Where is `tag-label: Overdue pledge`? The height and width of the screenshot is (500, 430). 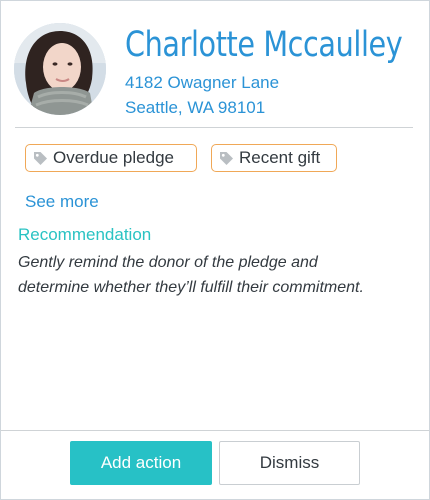
tag-label: Overdue pledge is located at coordinates (113, 157).